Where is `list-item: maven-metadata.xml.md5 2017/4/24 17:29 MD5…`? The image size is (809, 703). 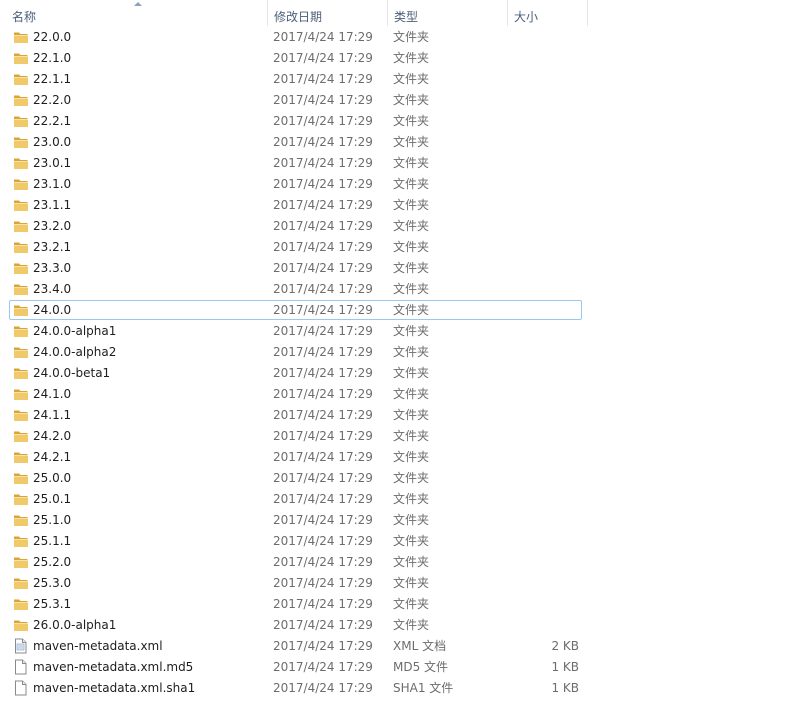 list-item: maven-metadata.xml.md5 2017/4/24 17:29 MD5… is located at coordinates (404, 667).